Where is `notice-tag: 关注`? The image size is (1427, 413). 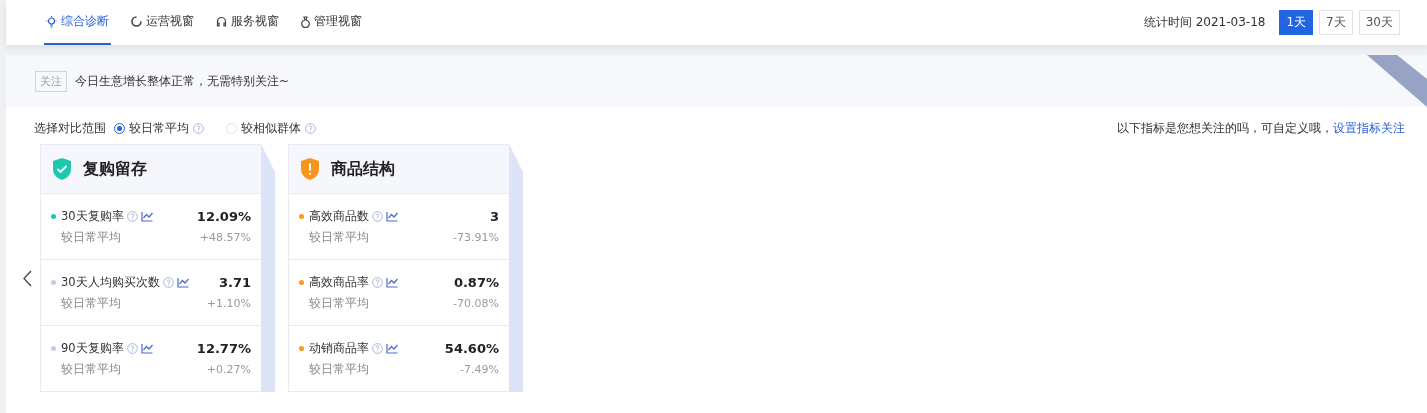
notice-tag: 关注 is located at coordinates (51, 81).